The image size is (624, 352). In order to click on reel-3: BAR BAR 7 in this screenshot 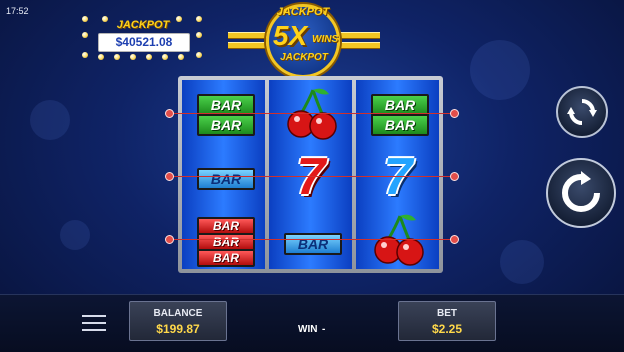, I will do `click(397, 174)`.